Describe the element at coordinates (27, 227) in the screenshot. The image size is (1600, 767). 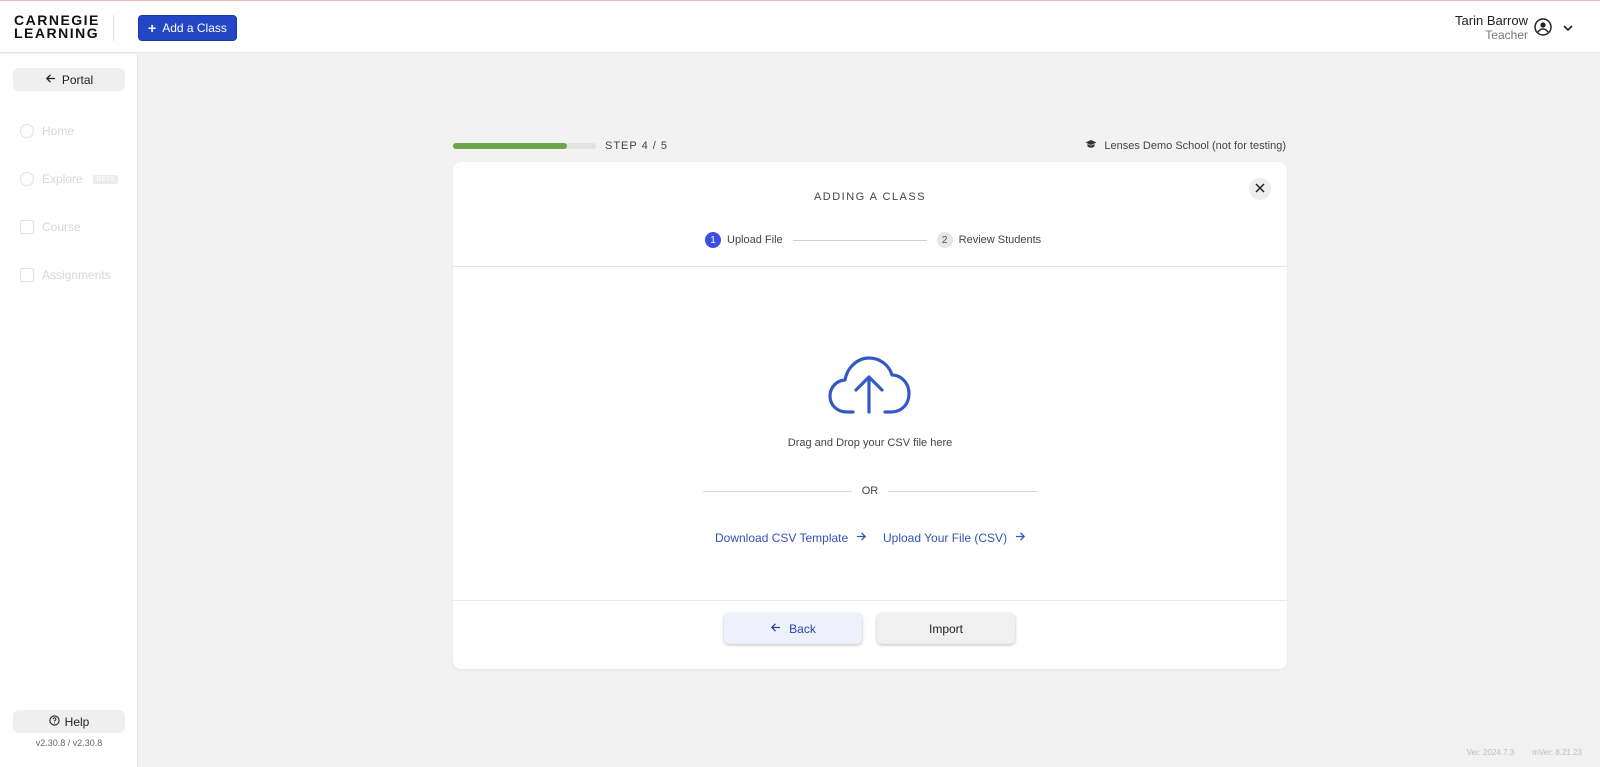
I see `course-icon` at that location.